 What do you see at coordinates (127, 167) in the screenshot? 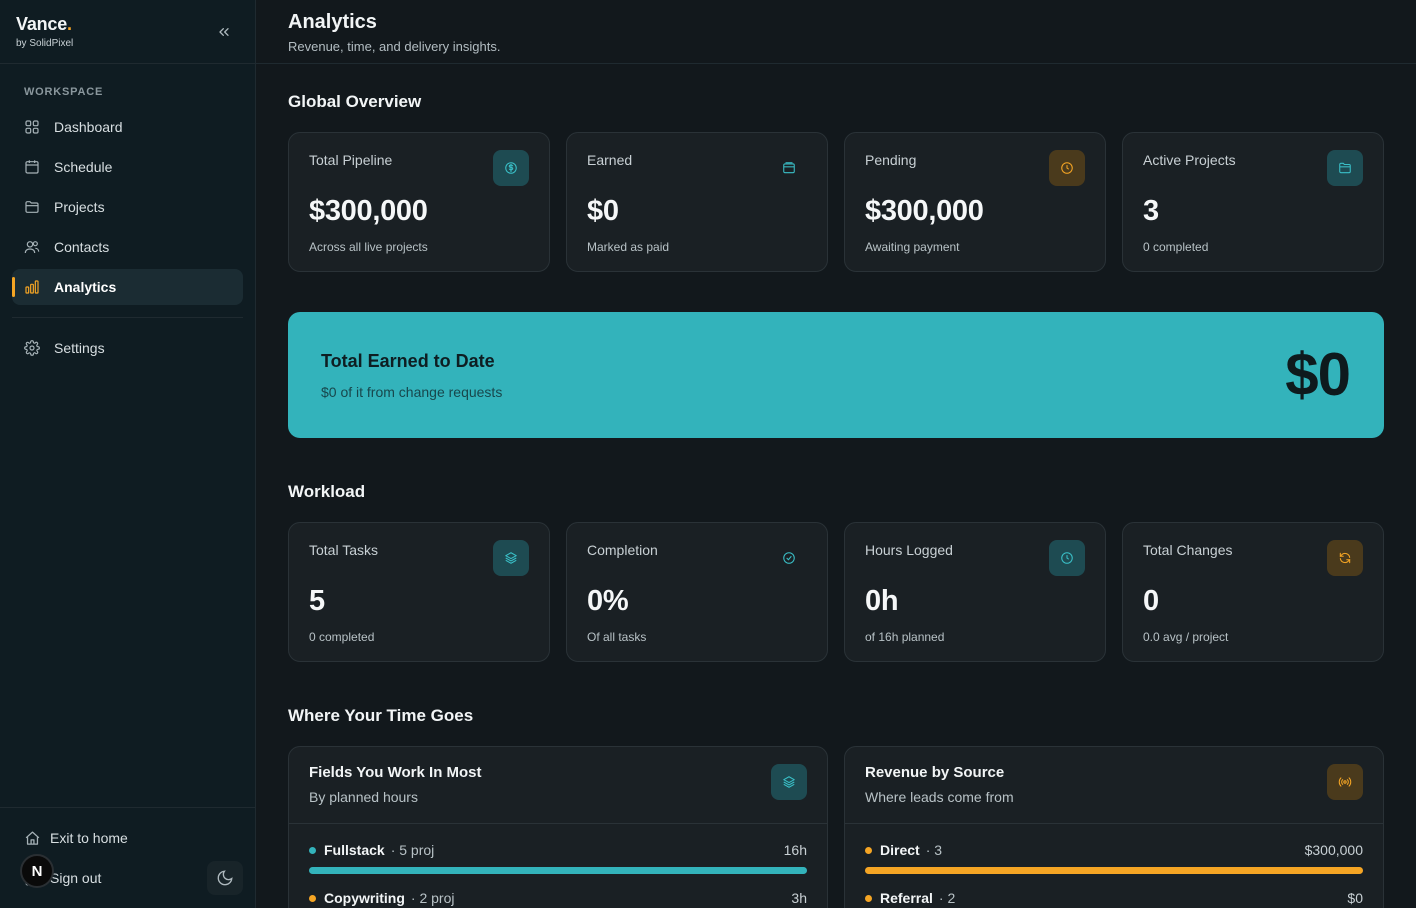
I see `sidebar-item-schedule: Schedule` at bounding box center [127, 167].